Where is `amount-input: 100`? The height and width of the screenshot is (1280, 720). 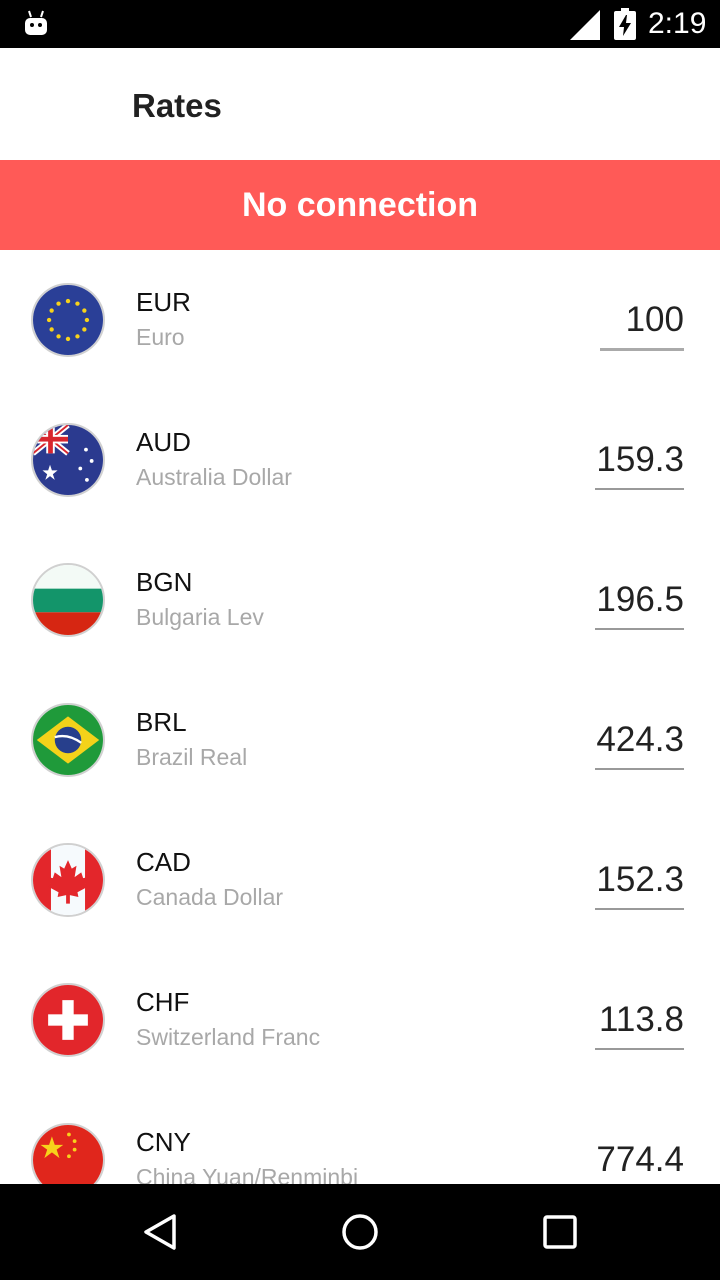
amount-input: 100 is located at coordinates (655, 320).